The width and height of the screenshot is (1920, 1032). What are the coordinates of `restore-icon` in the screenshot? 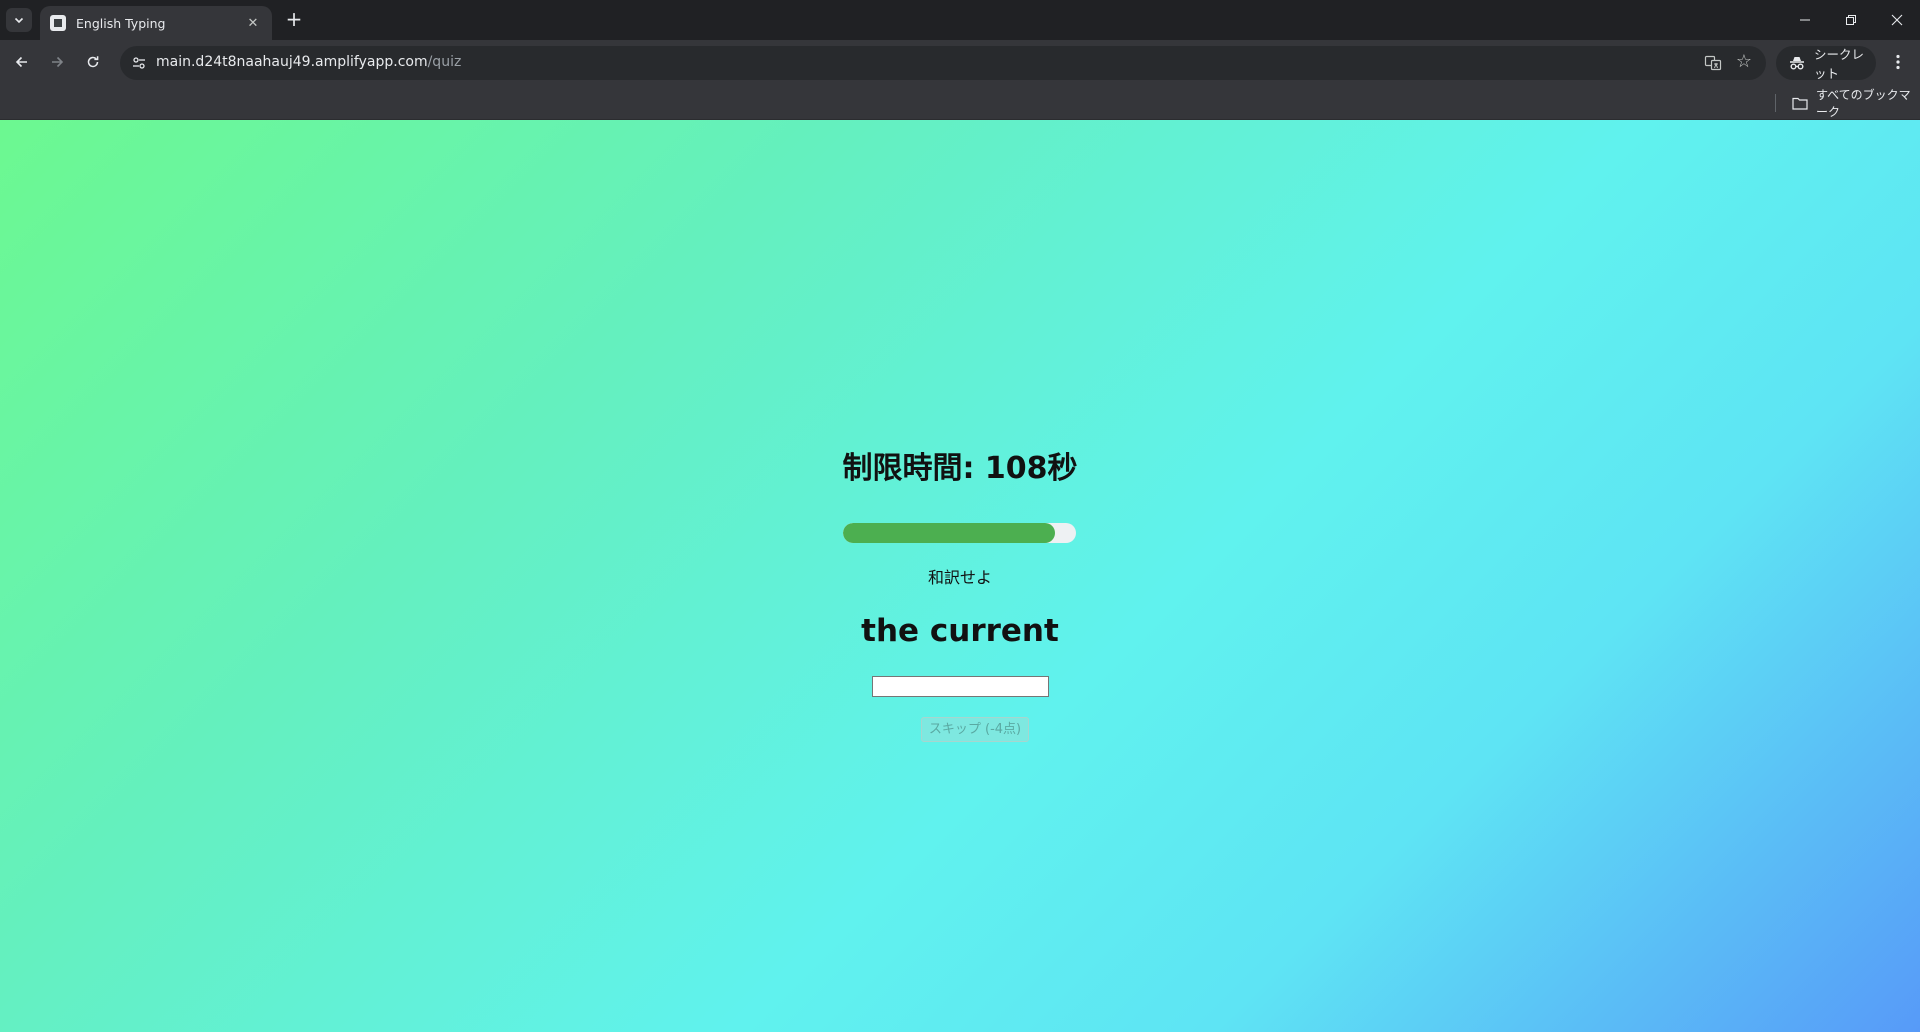 It's located at (1851, 20).